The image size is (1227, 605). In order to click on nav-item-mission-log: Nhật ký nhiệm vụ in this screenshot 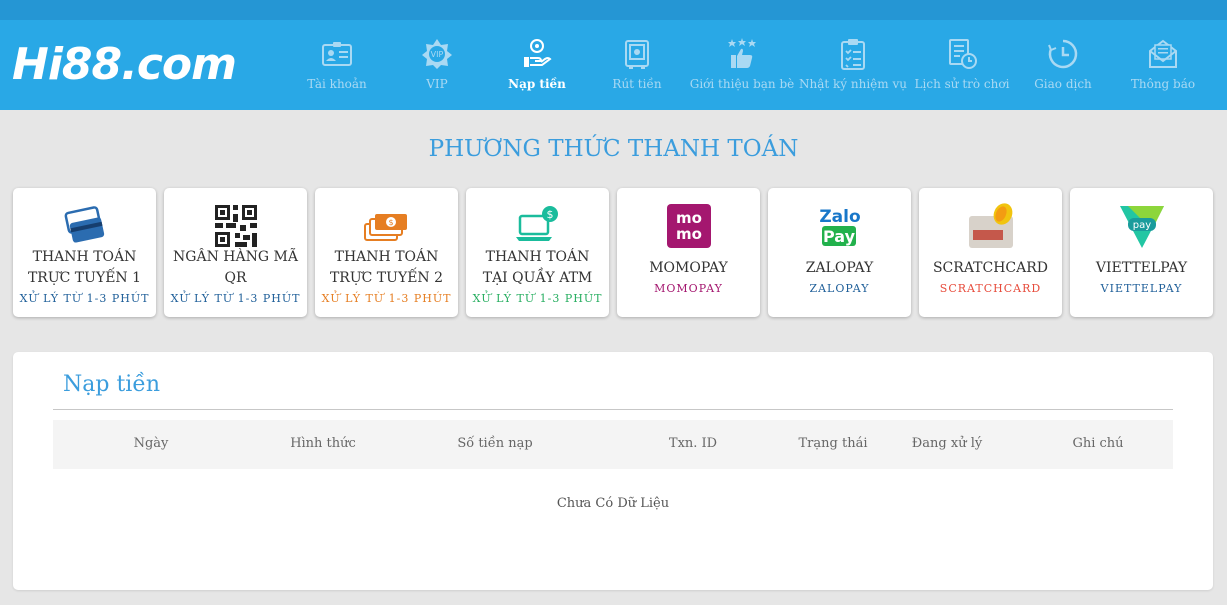, I will do `click(853, 65)`.